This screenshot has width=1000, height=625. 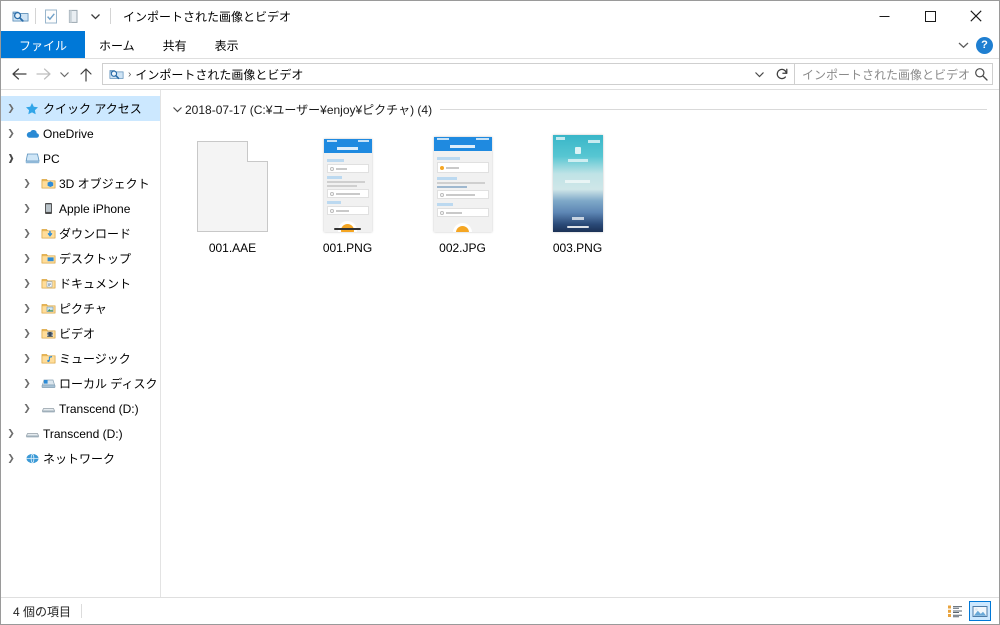 I want to click on sidebar-label: ビデオ, so click(x=77, y=334).